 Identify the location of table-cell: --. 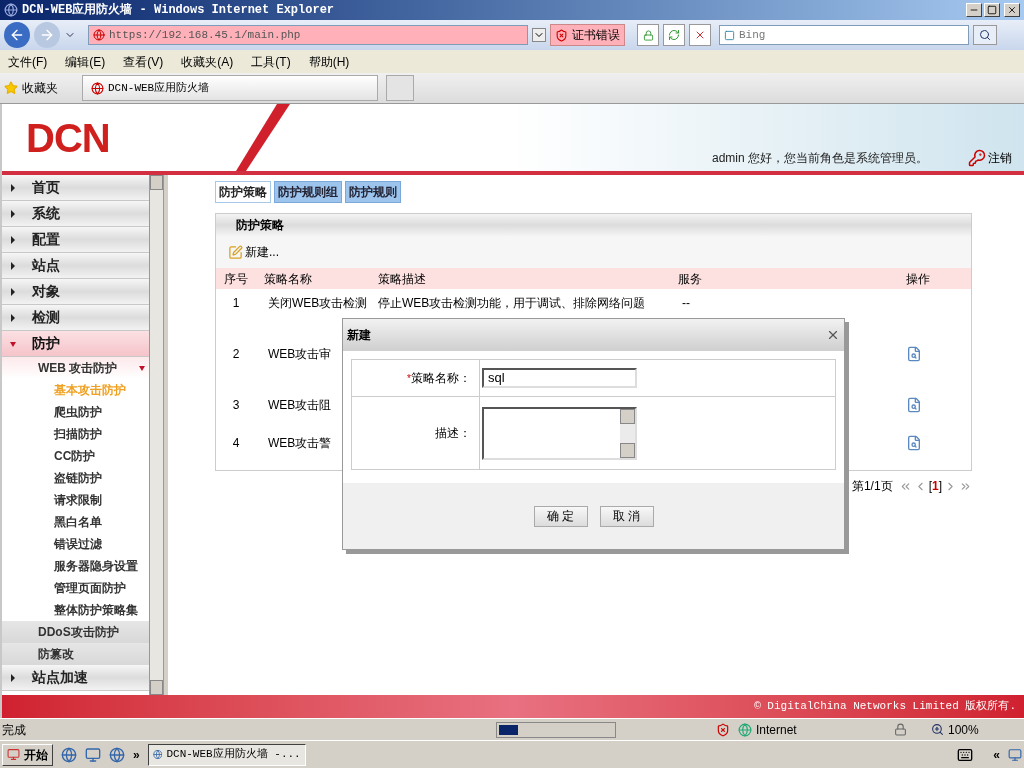
(686, 303).